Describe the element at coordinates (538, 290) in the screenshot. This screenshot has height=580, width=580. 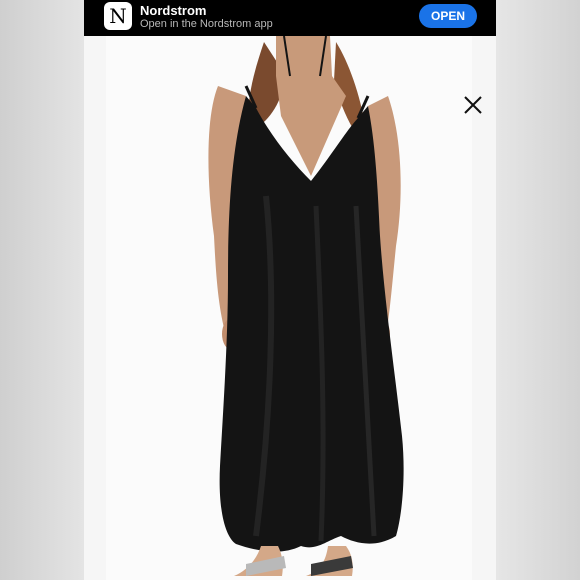
I see `background-right` at that location.